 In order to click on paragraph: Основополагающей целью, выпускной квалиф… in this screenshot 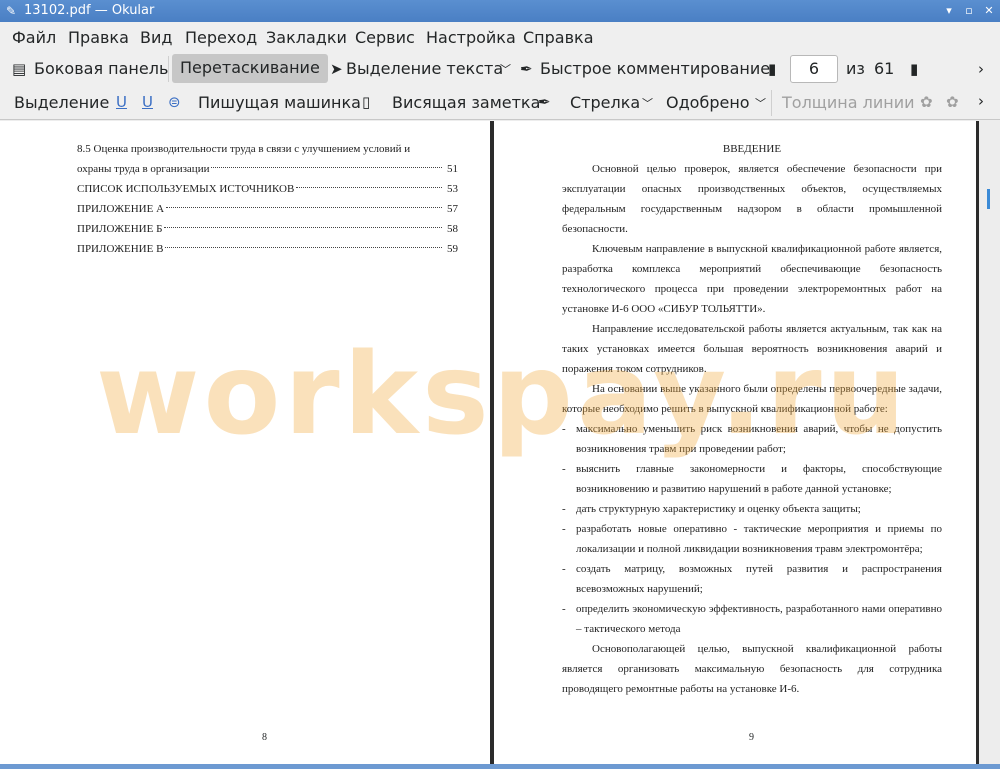, I will do `click(752, 669)`.